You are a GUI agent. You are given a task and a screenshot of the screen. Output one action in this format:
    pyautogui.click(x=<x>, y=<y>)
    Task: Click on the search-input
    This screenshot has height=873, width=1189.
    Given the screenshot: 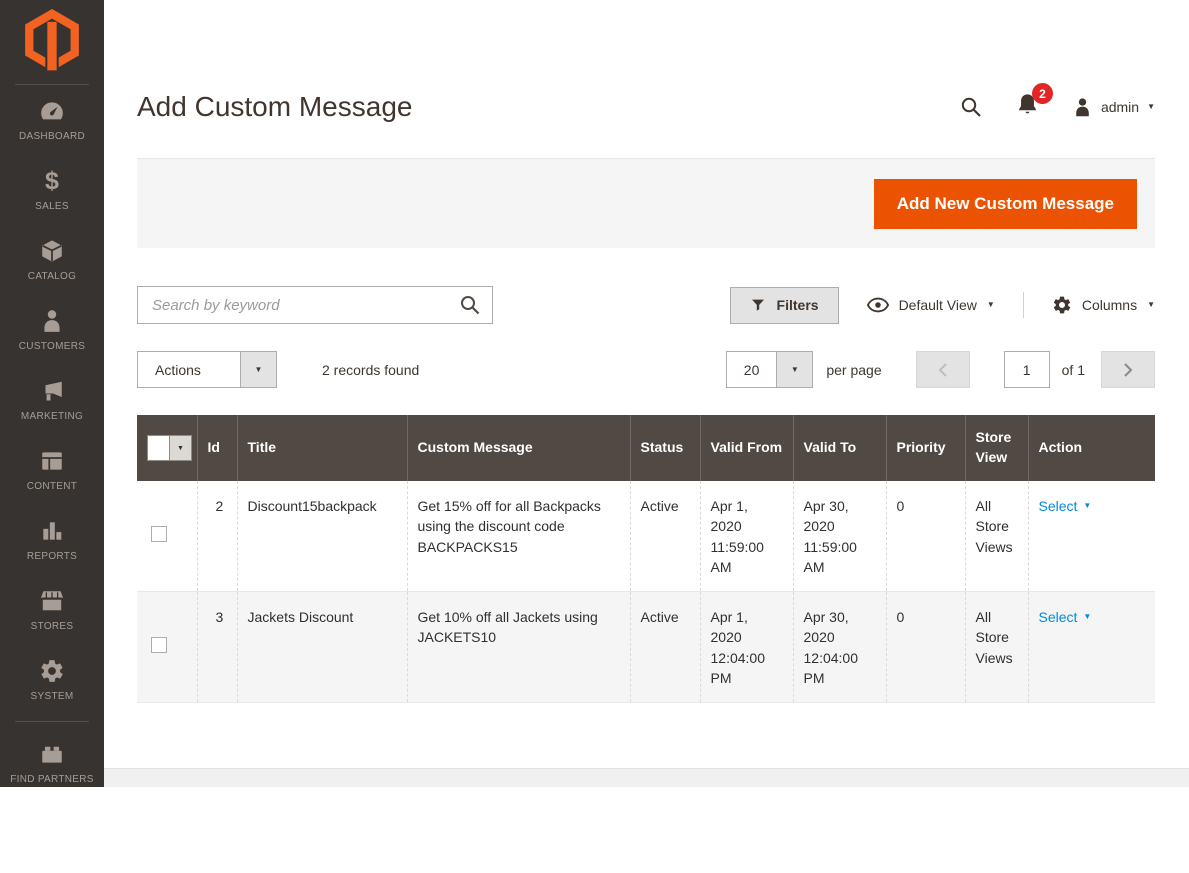 What is the action you would take?
    pyautogui.click(x=315, y=305)
    